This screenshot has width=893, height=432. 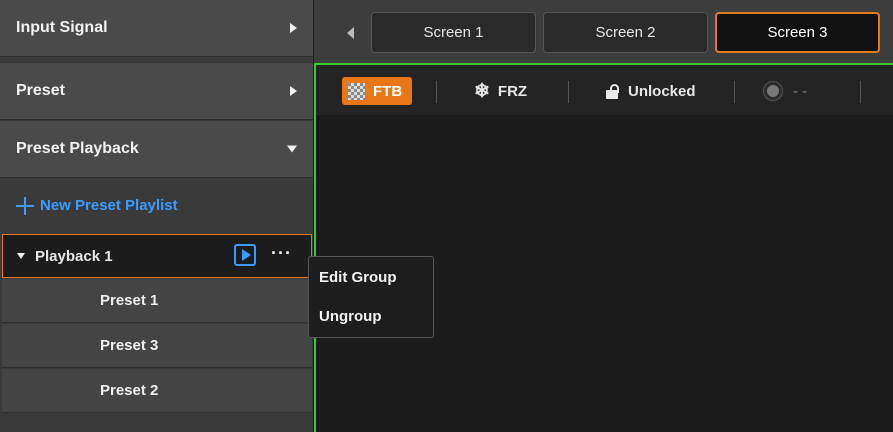 I want to click on new-preset-playlist-button: New Preset Playlist, so click(x=156, y=205).